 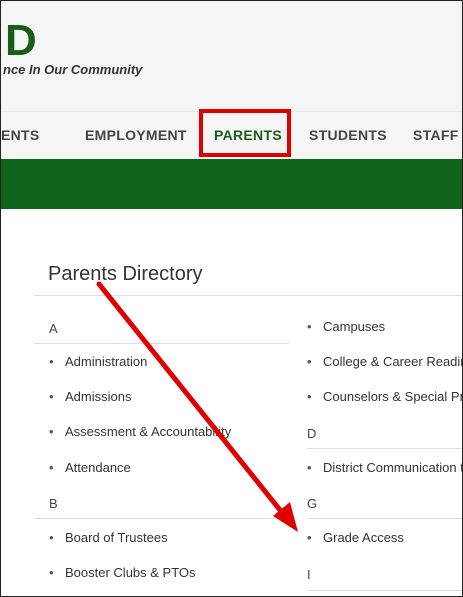 What do you see at coordinates (309, 574) in the screenshot?
I see `section-letter-i: I` at bounding box center [309, 574].